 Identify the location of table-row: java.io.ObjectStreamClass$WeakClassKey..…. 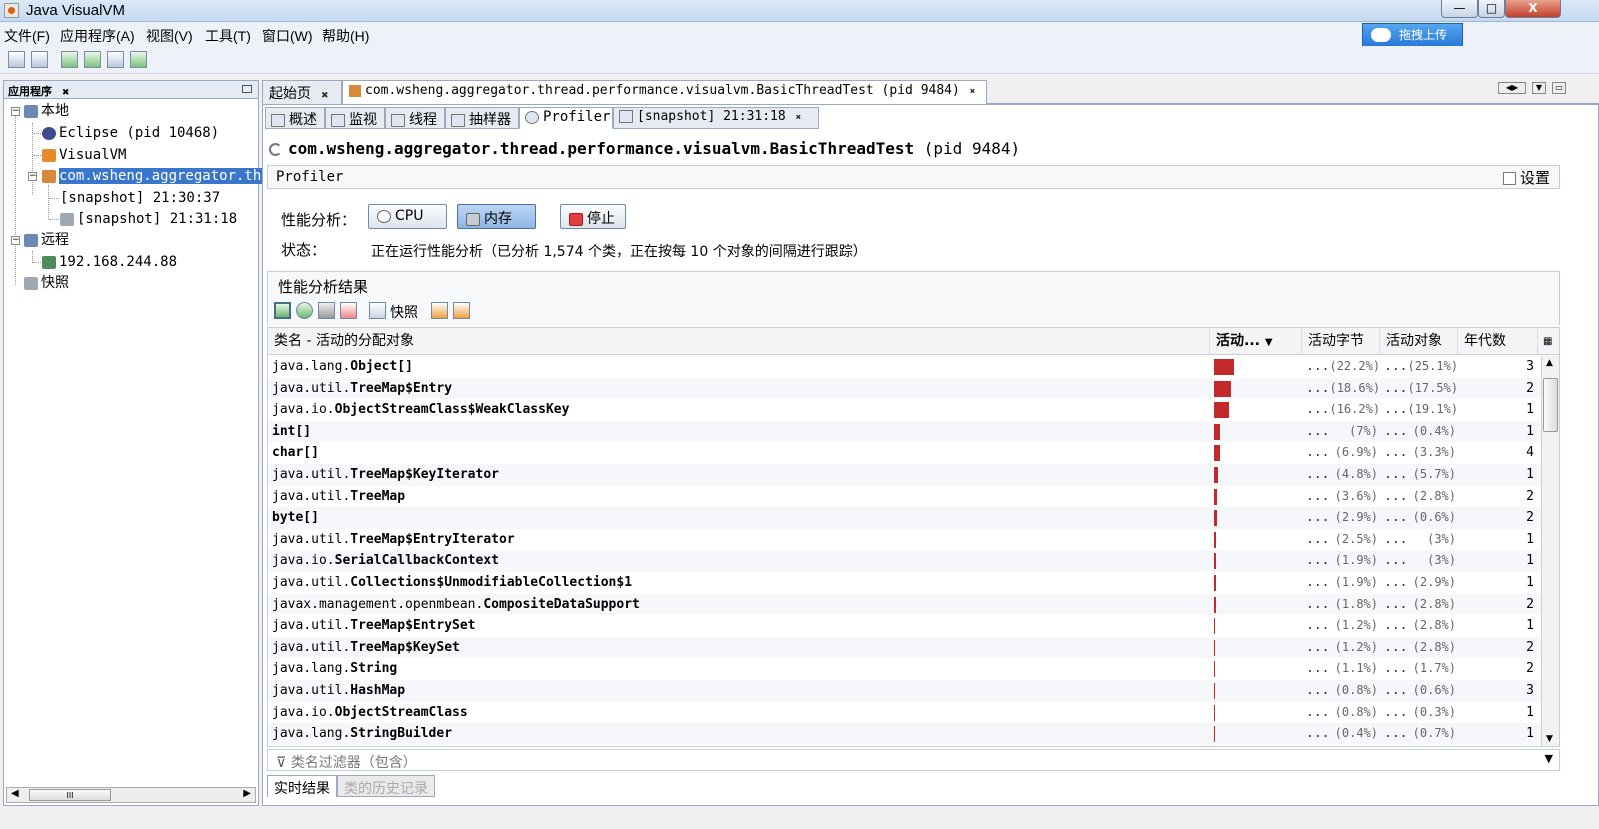
(905, 410).